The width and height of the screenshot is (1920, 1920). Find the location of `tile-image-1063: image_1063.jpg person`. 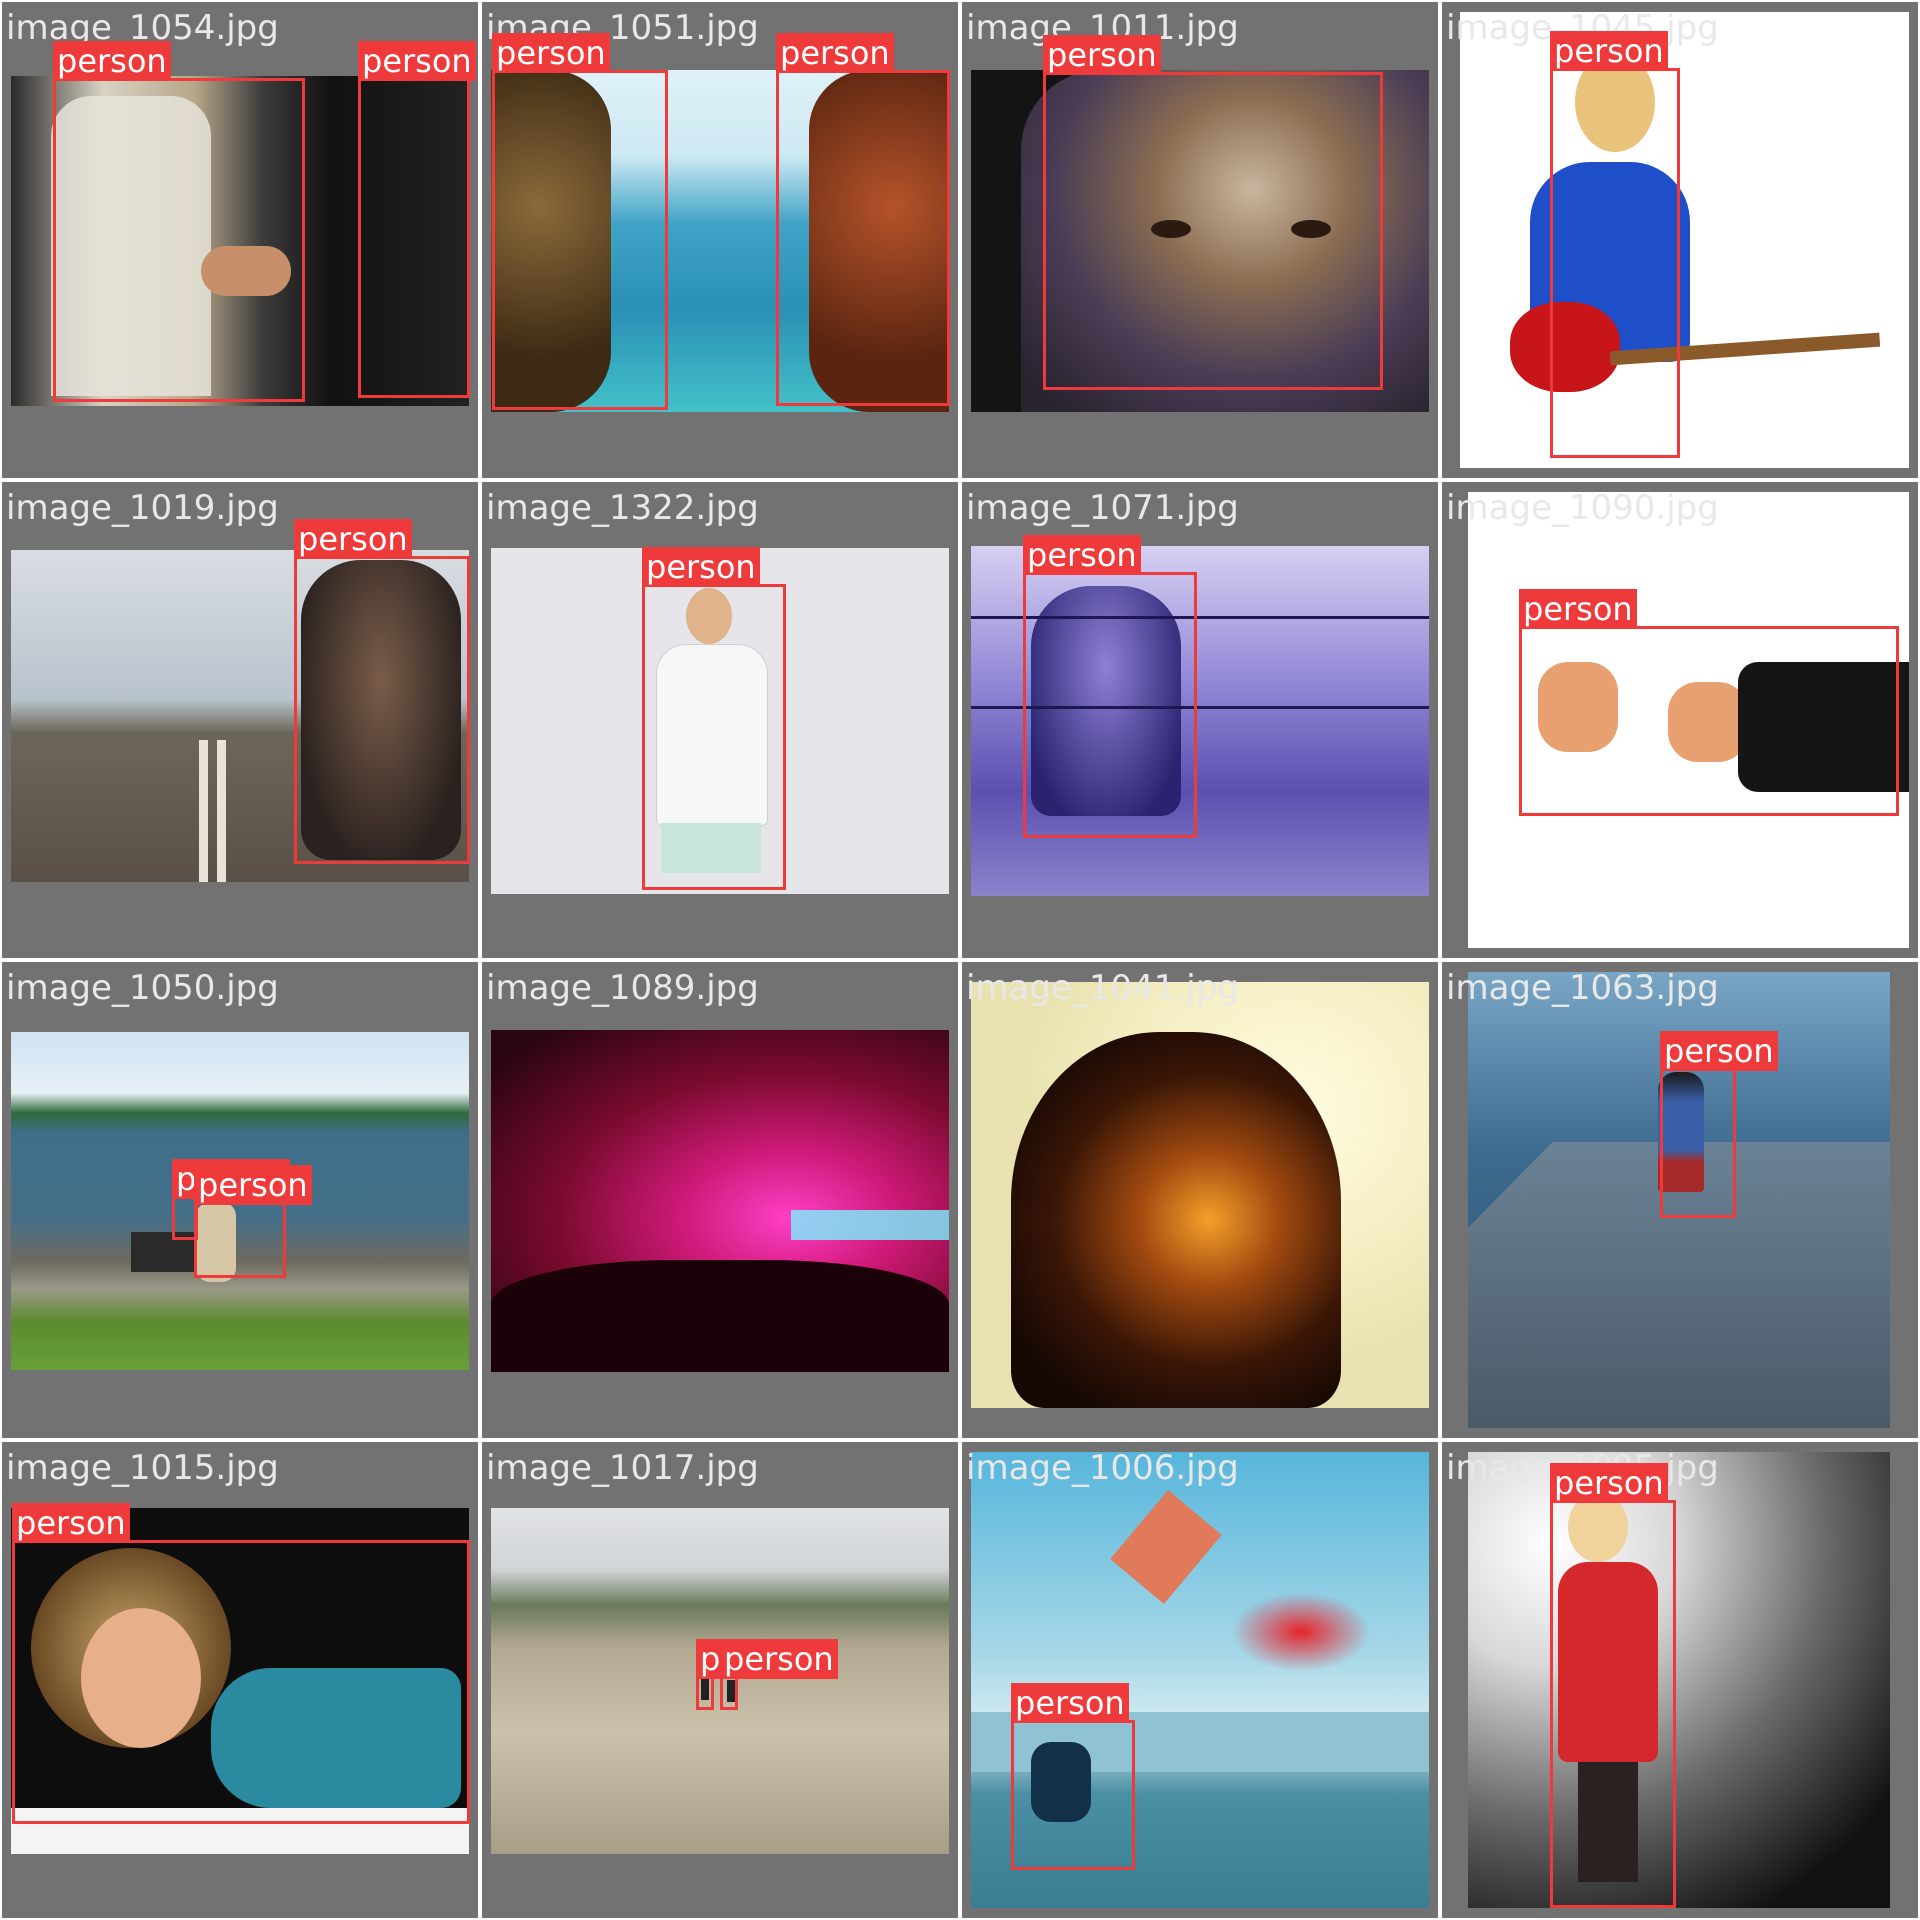

tile-image-1063: image_1063.jpg person is located at coordinates (1680, 1200).